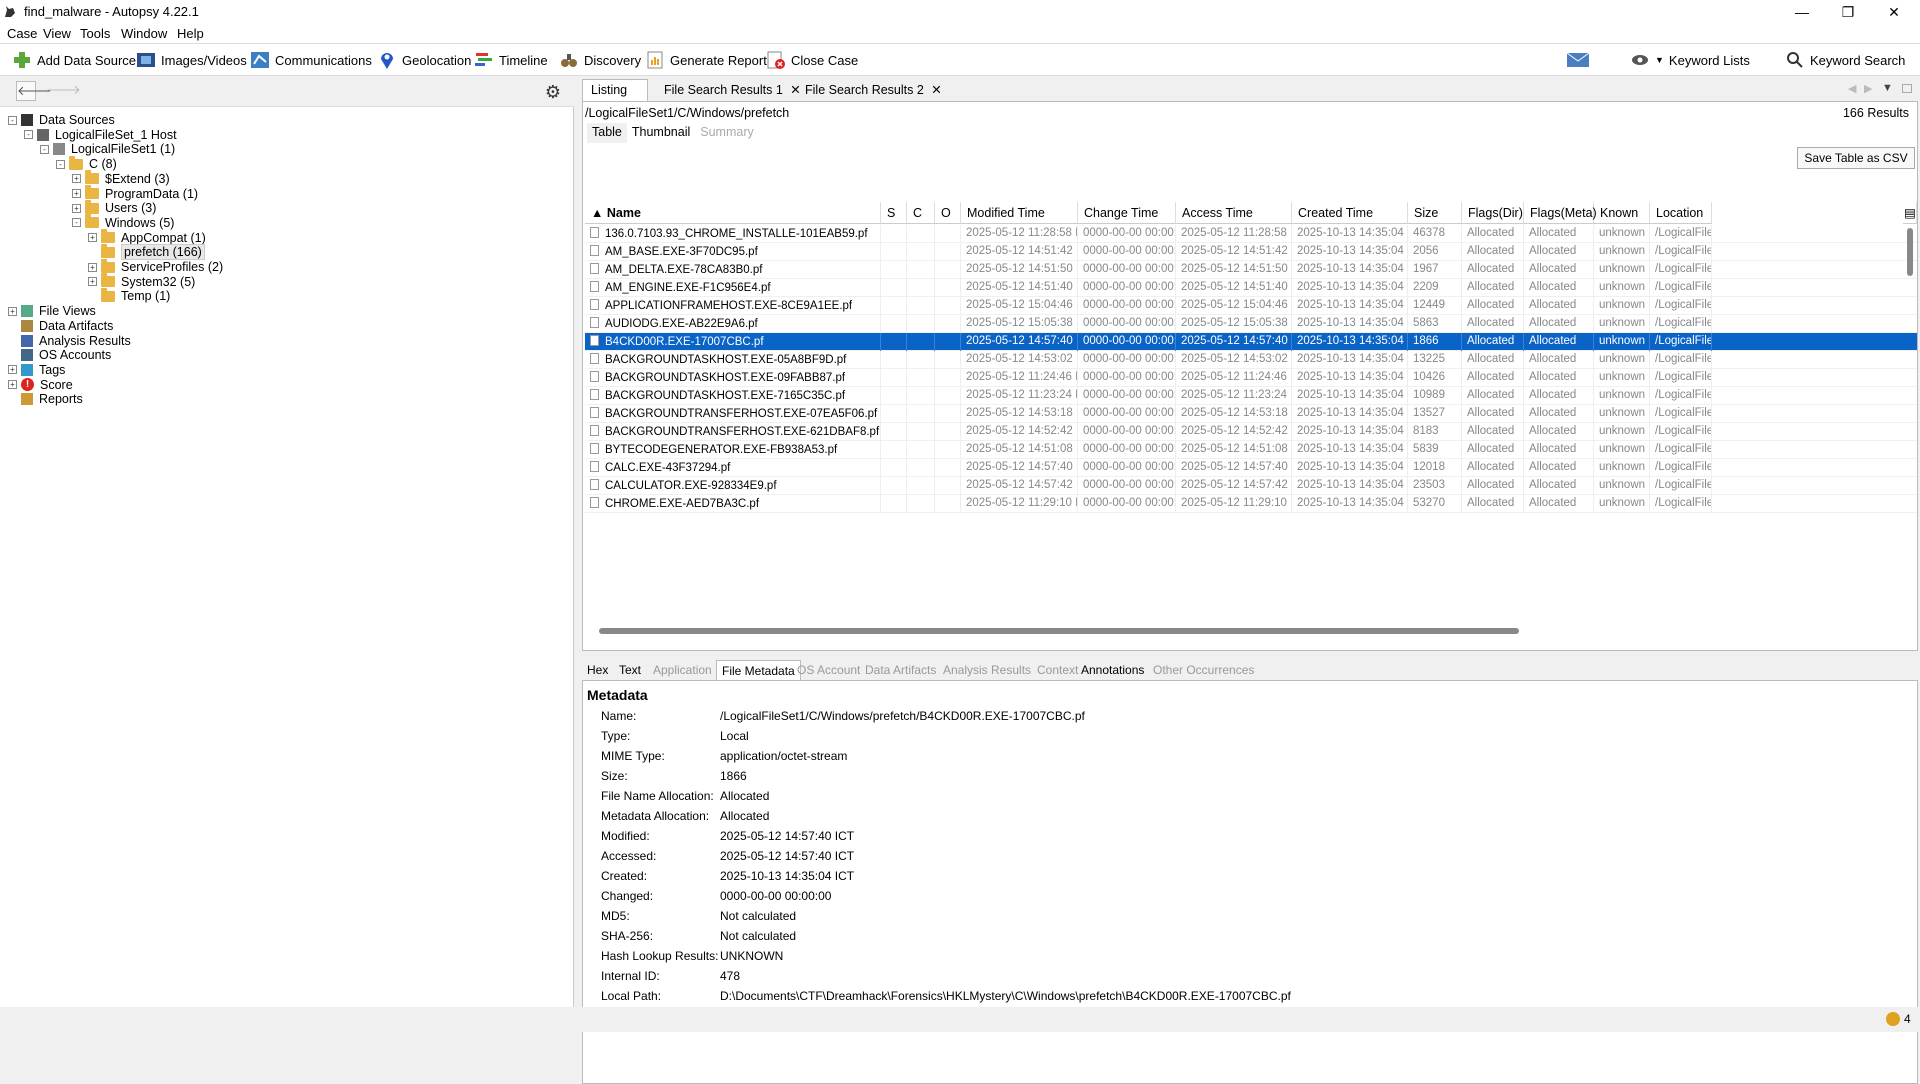  Describe the element at coordinates (1019, 213) in the screenshot. I see `column-header: Modified Time` at that location.